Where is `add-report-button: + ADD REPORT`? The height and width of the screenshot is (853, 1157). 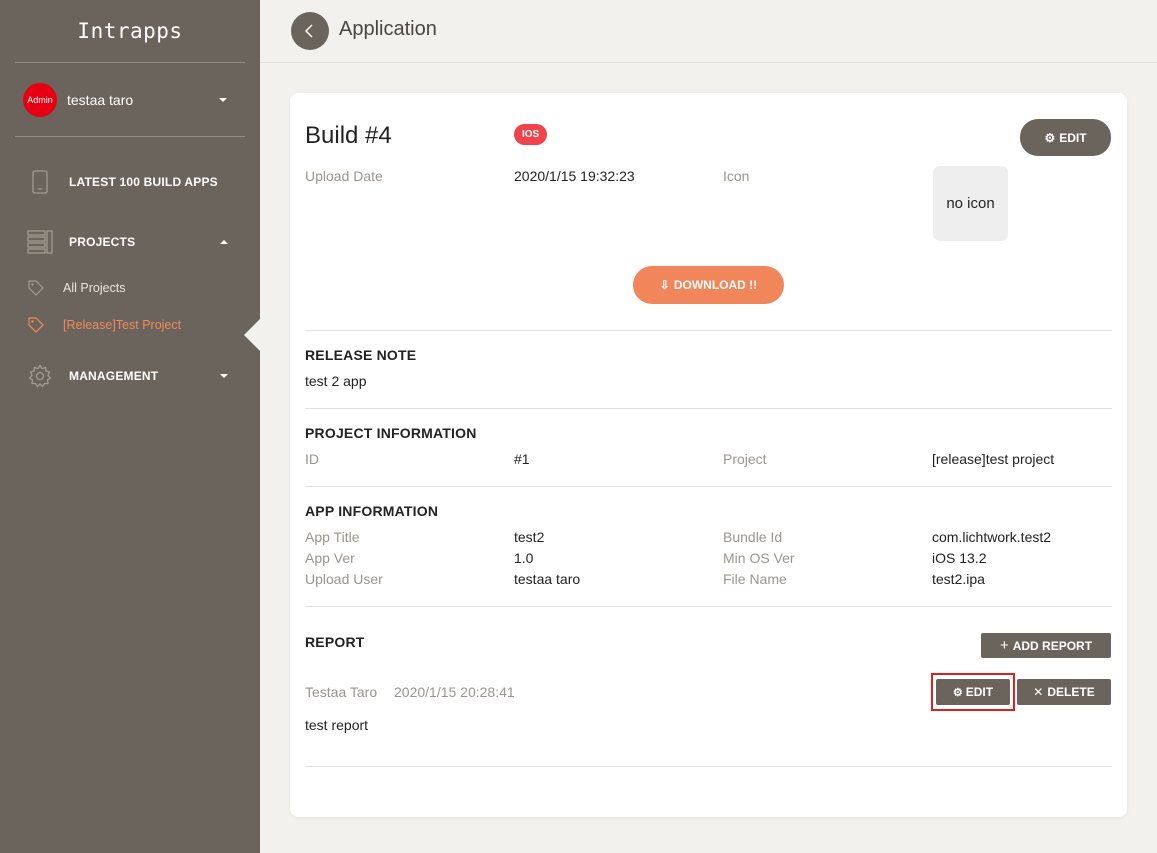
add-report-button: + ADD REPORT is located at coordinates (1046, 645).